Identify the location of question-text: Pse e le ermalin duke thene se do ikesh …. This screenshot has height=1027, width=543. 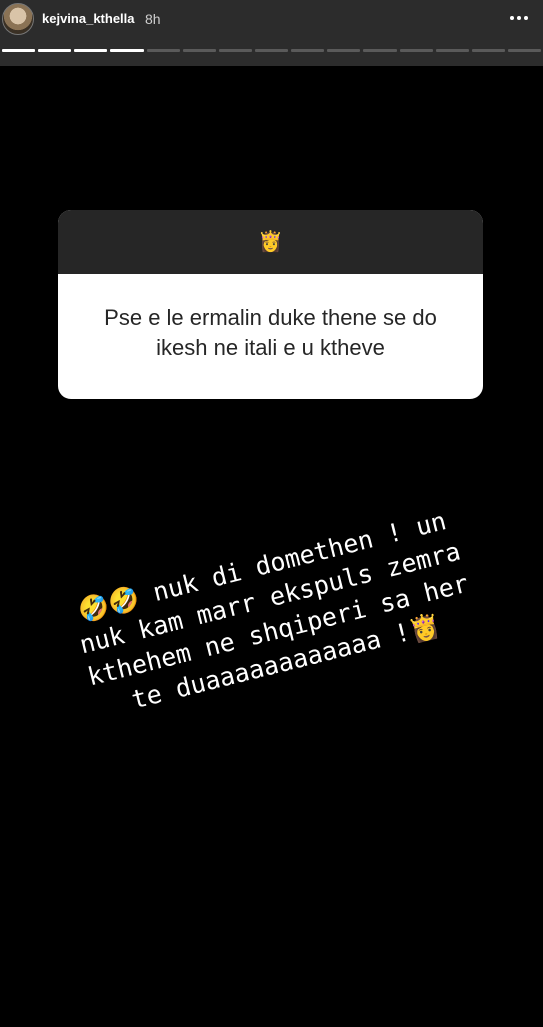
(270, 332).